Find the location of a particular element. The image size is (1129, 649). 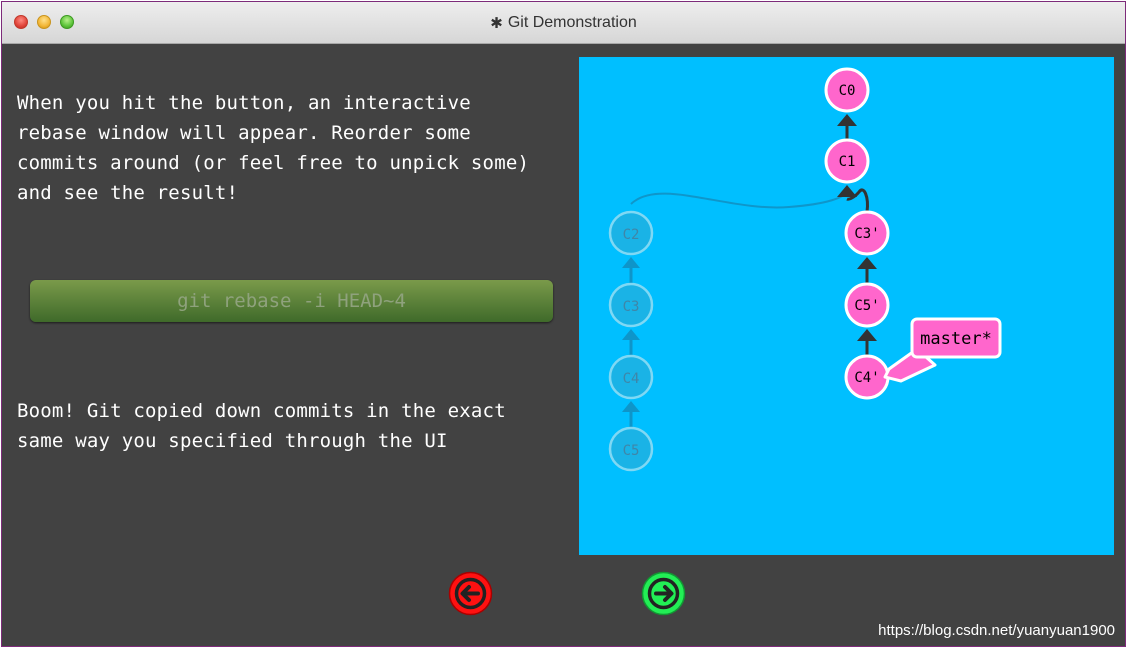

arrow-left-icon is located at coordinates (470, 593).